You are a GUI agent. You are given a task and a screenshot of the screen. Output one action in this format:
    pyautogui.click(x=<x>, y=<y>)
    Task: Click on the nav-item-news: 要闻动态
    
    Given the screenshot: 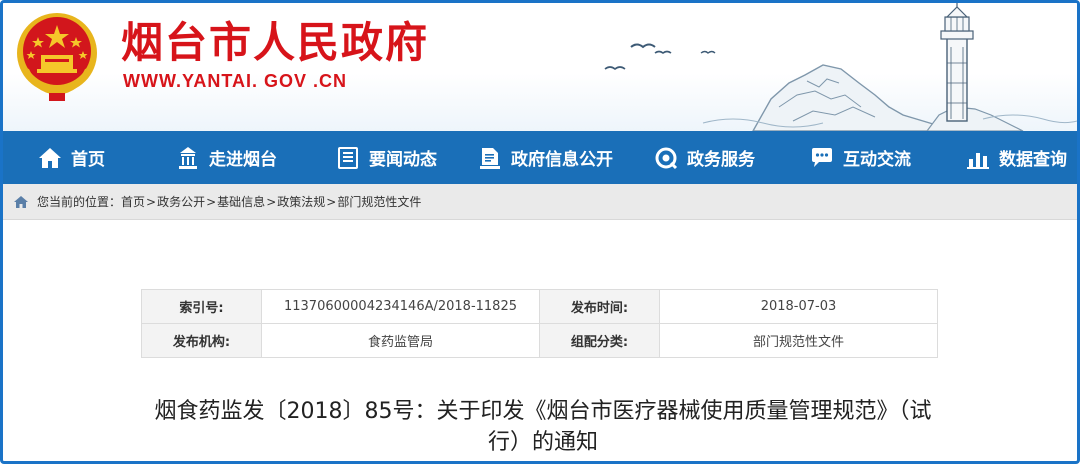 What is the action you would take?
    pyautogui.click(x=375, y=157)
    